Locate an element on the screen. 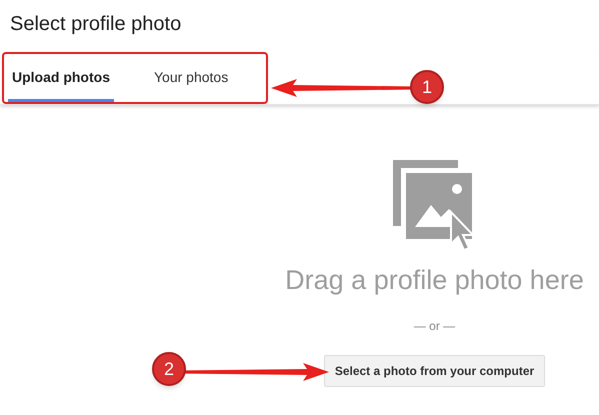  tab: Your photos is located at coordinates (191, 78).